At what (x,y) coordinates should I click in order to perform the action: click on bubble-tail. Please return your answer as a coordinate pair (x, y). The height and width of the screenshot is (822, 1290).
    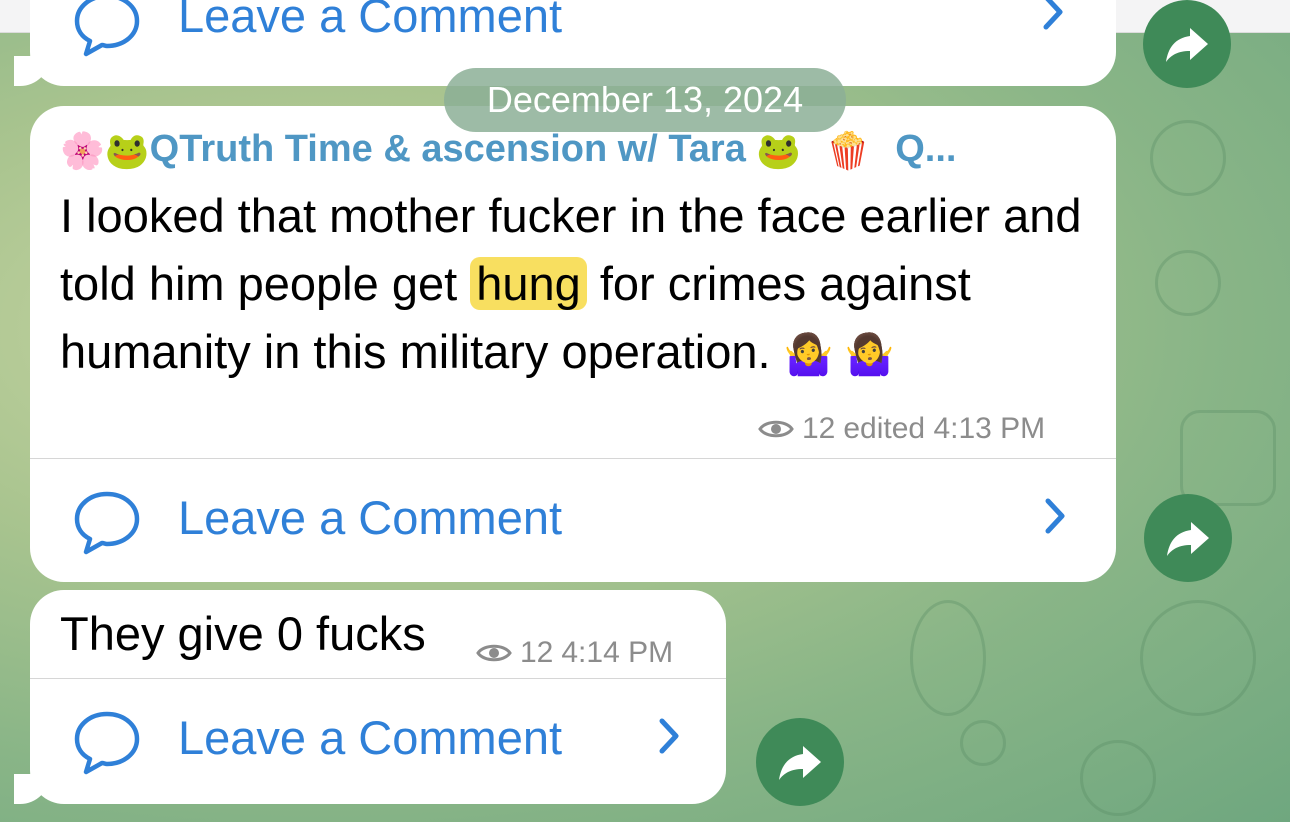
    Looking at the image, I should click on (32, 789).